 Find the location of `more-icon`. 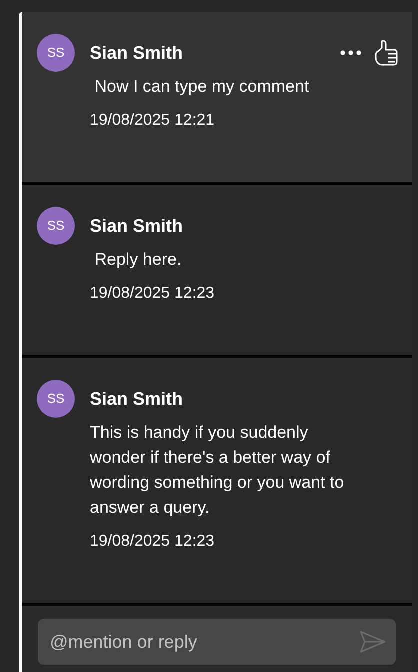

more-icon is located at coordinates (351, 53).